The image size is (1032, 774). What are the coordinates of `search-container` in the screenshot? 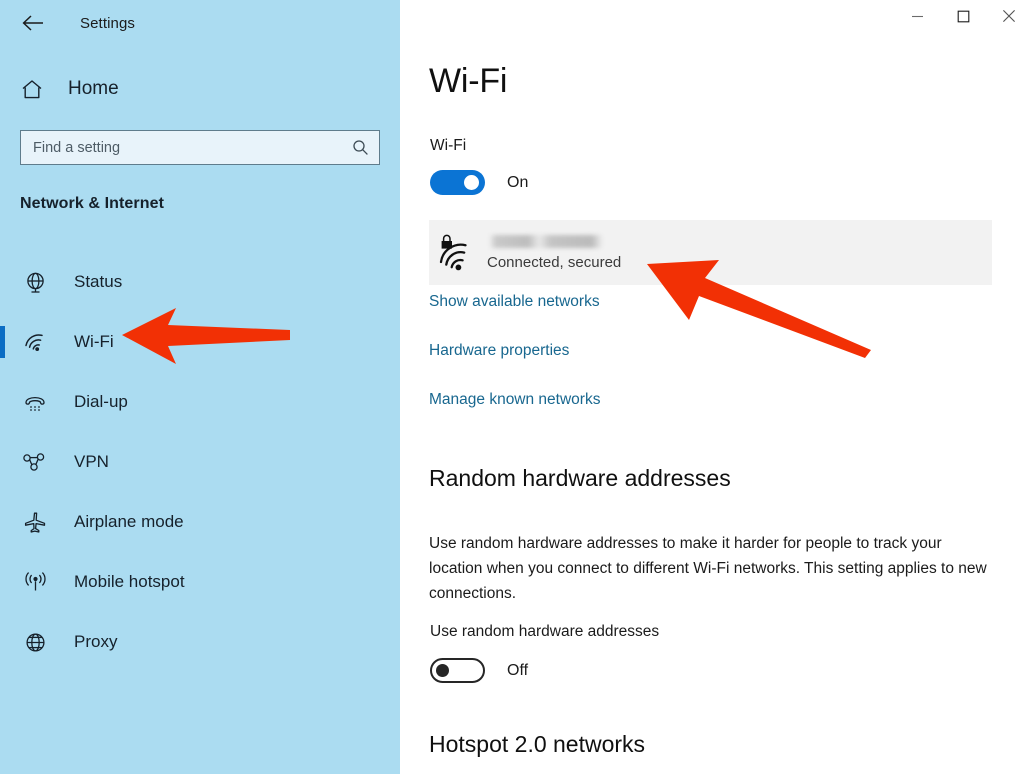 It's located at (200, 147).